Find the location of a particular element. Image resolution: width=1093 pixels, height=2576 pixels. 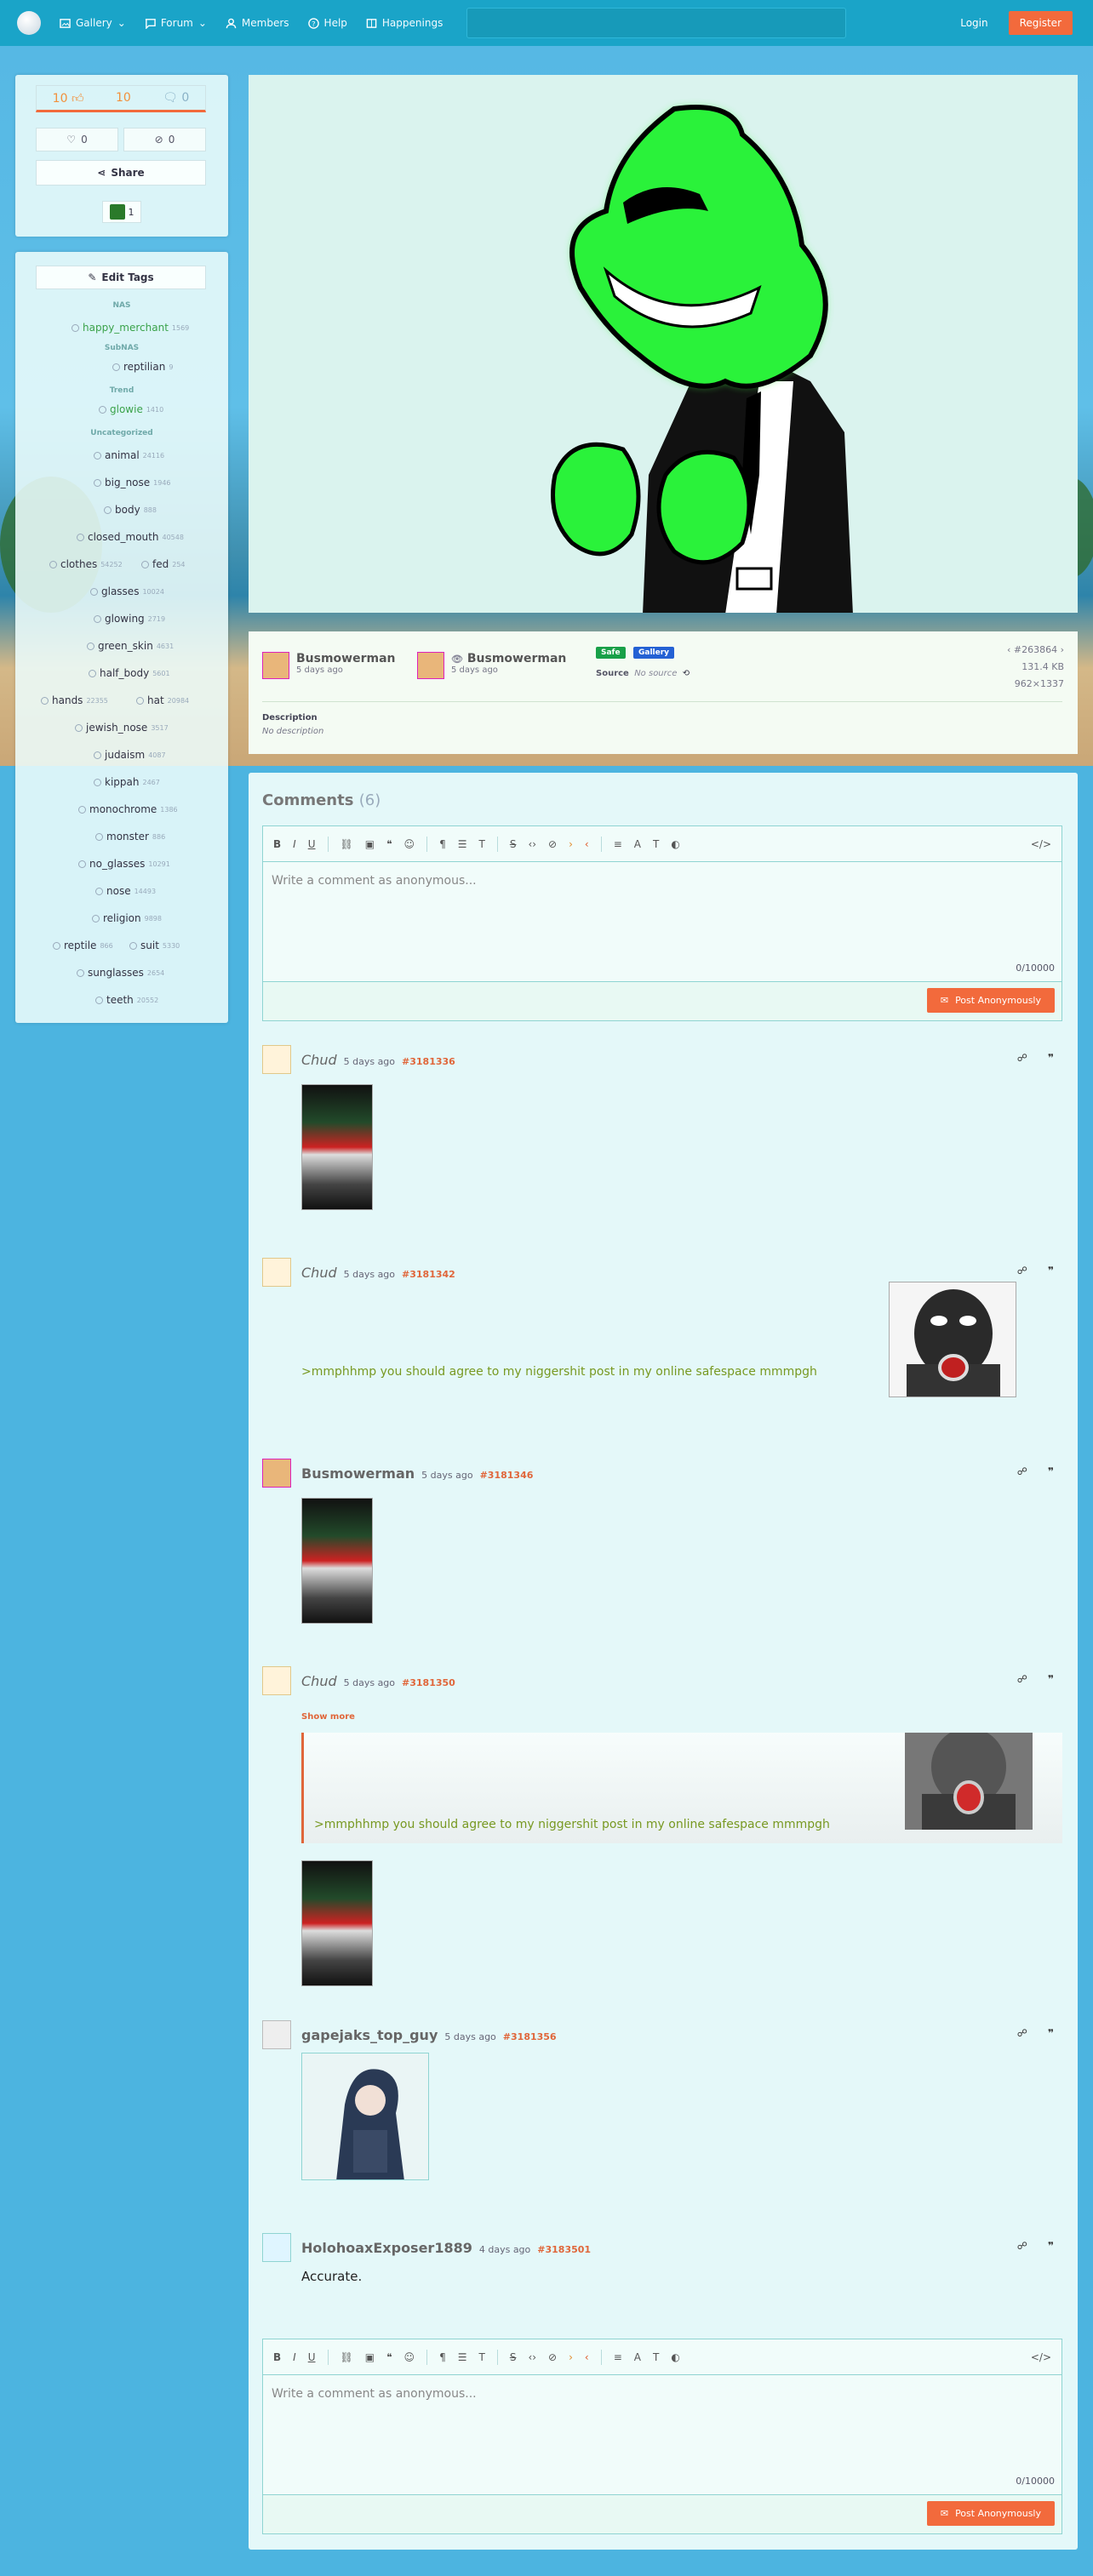

tag-item: teeth 20552 is located at coordinates (126, 1000).